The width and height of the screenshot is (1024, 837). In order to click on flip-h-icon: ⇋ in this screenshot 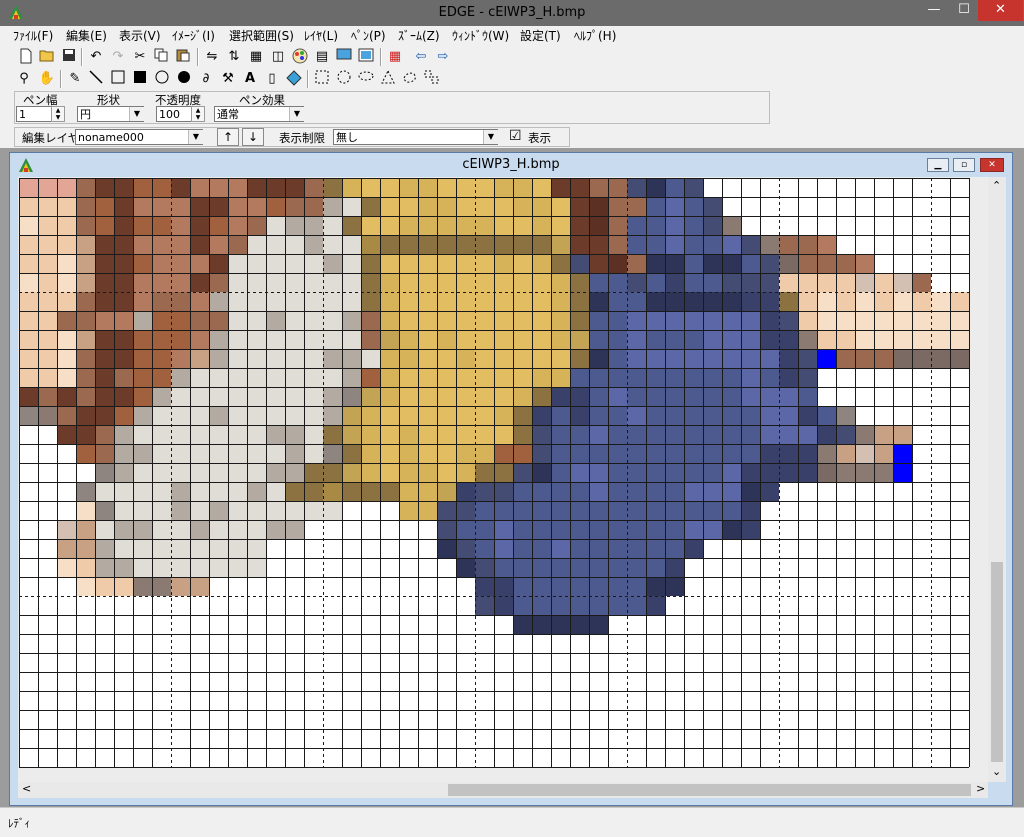, I will do `click(212, 57)`.